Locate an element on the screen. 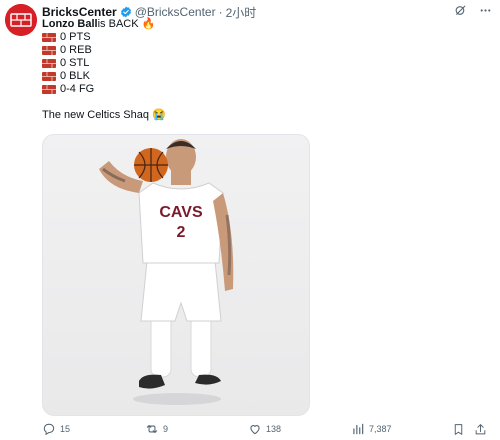 The height and width of the screenshot is (440, 500). jersey-number-text: 2 is located at coordinates (181, 232).